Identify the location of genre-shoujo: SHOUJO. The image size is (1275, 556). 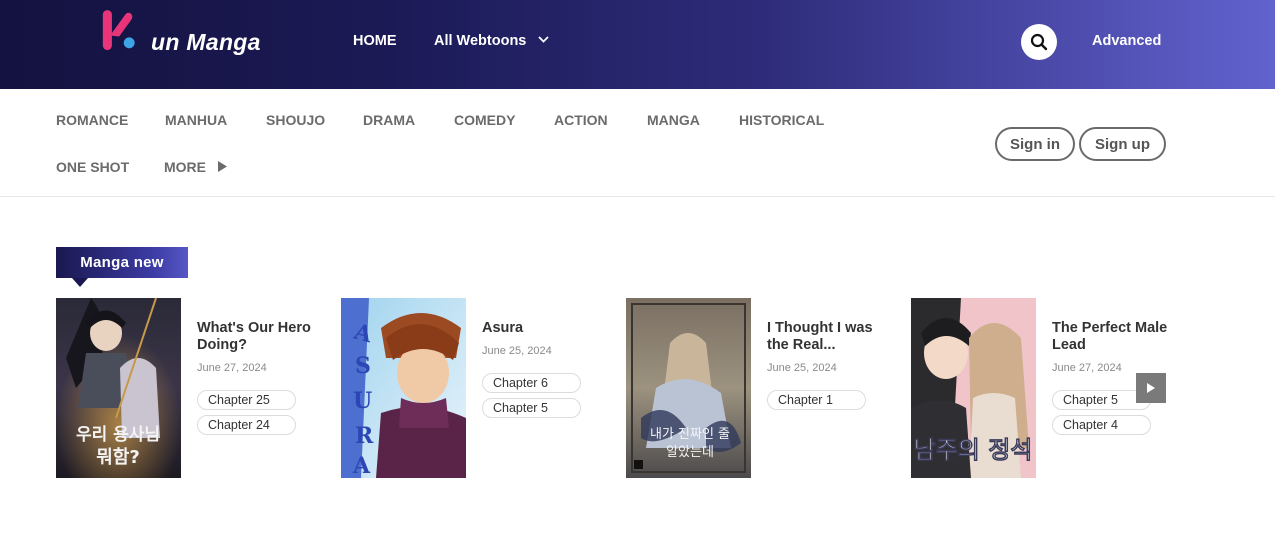
(295, 120).